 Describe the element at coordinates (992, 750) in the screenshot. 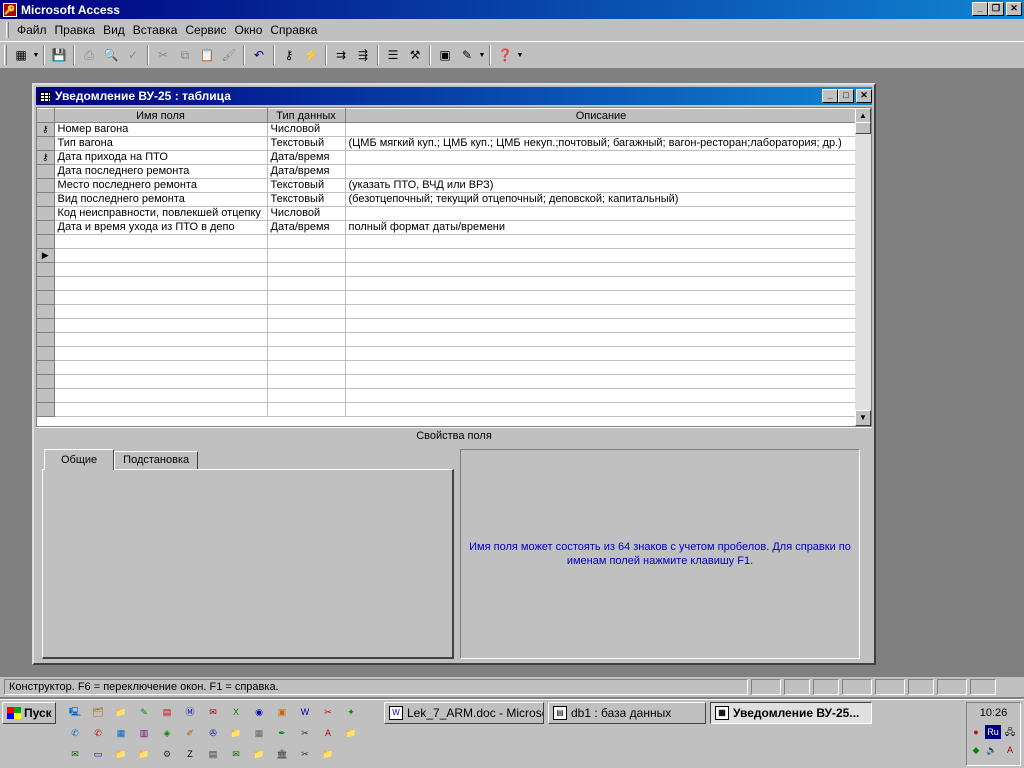

I see `volume-icon: 🔈` at that location.